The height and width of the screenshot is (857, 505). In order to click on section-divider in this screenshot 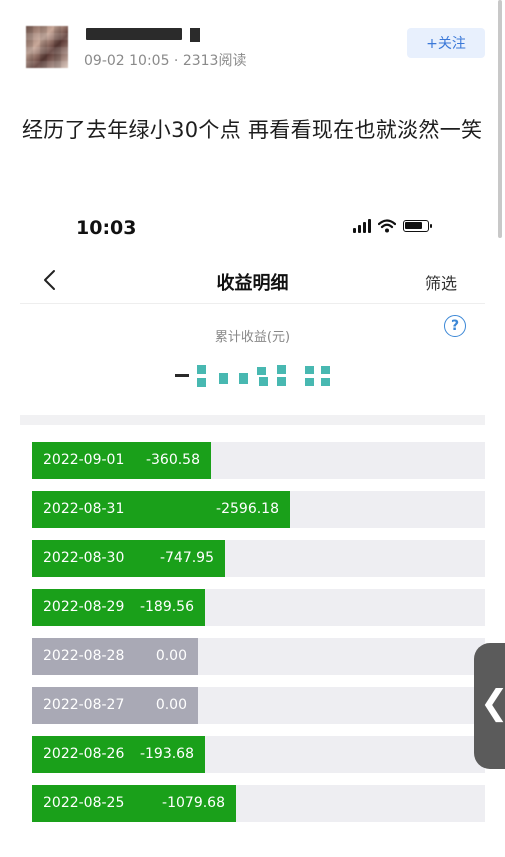, I will do `click(252, 420)`.